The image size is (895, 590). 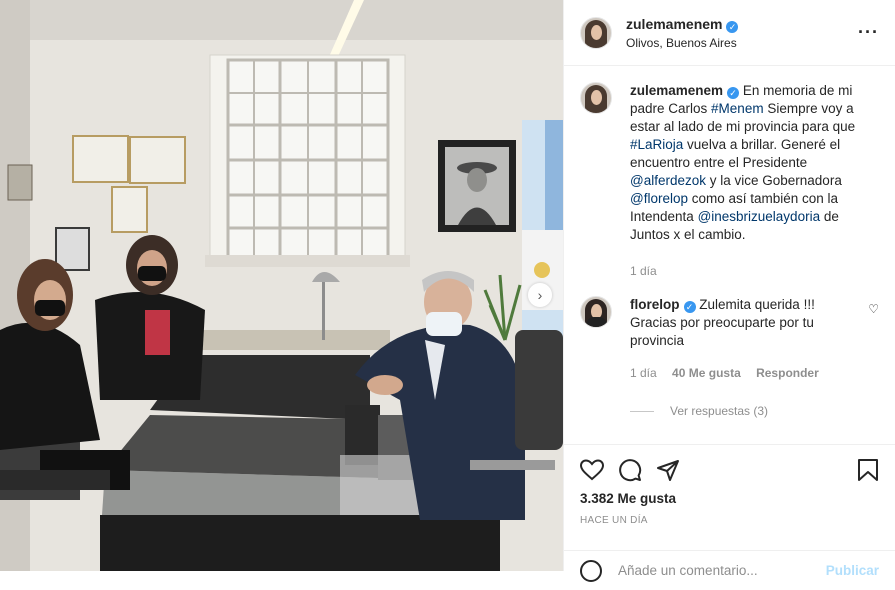 I want to click on post-date: HACE UN DÍA, so click(x=729, y=520).